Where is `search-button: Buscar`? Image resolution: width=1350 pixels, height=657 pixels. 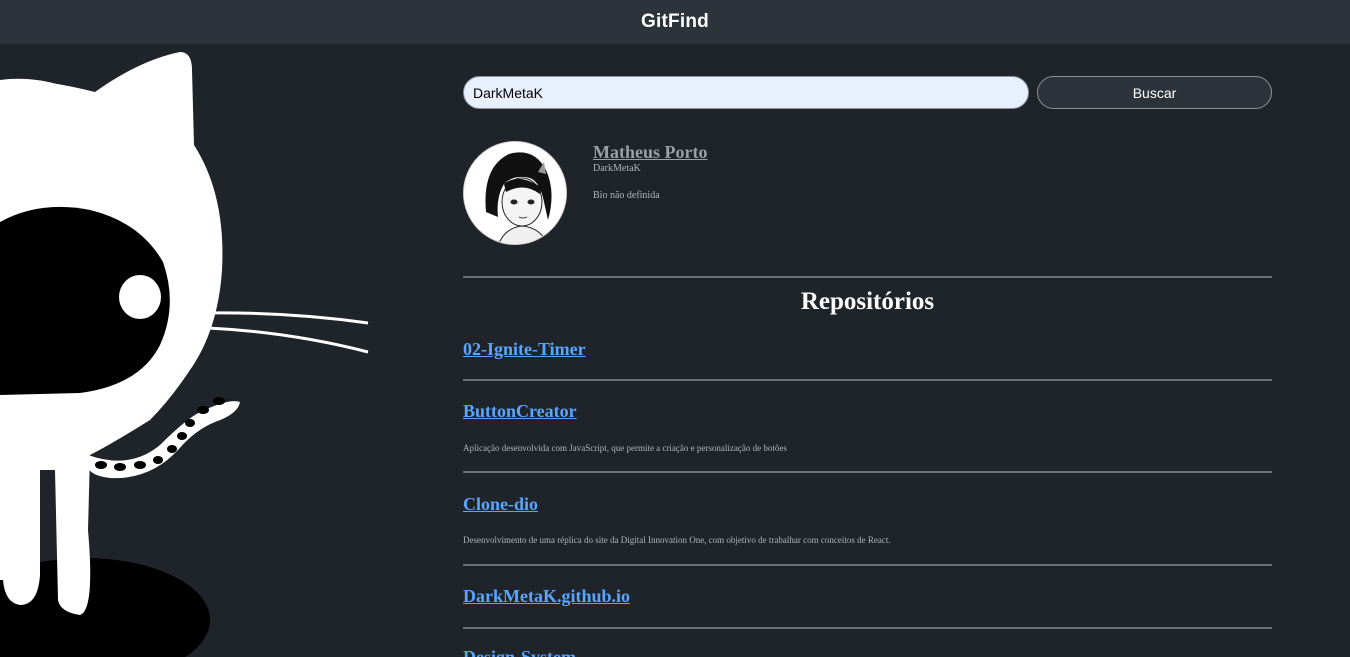
search-button: Buscar is located at coordinates (1154, 92).